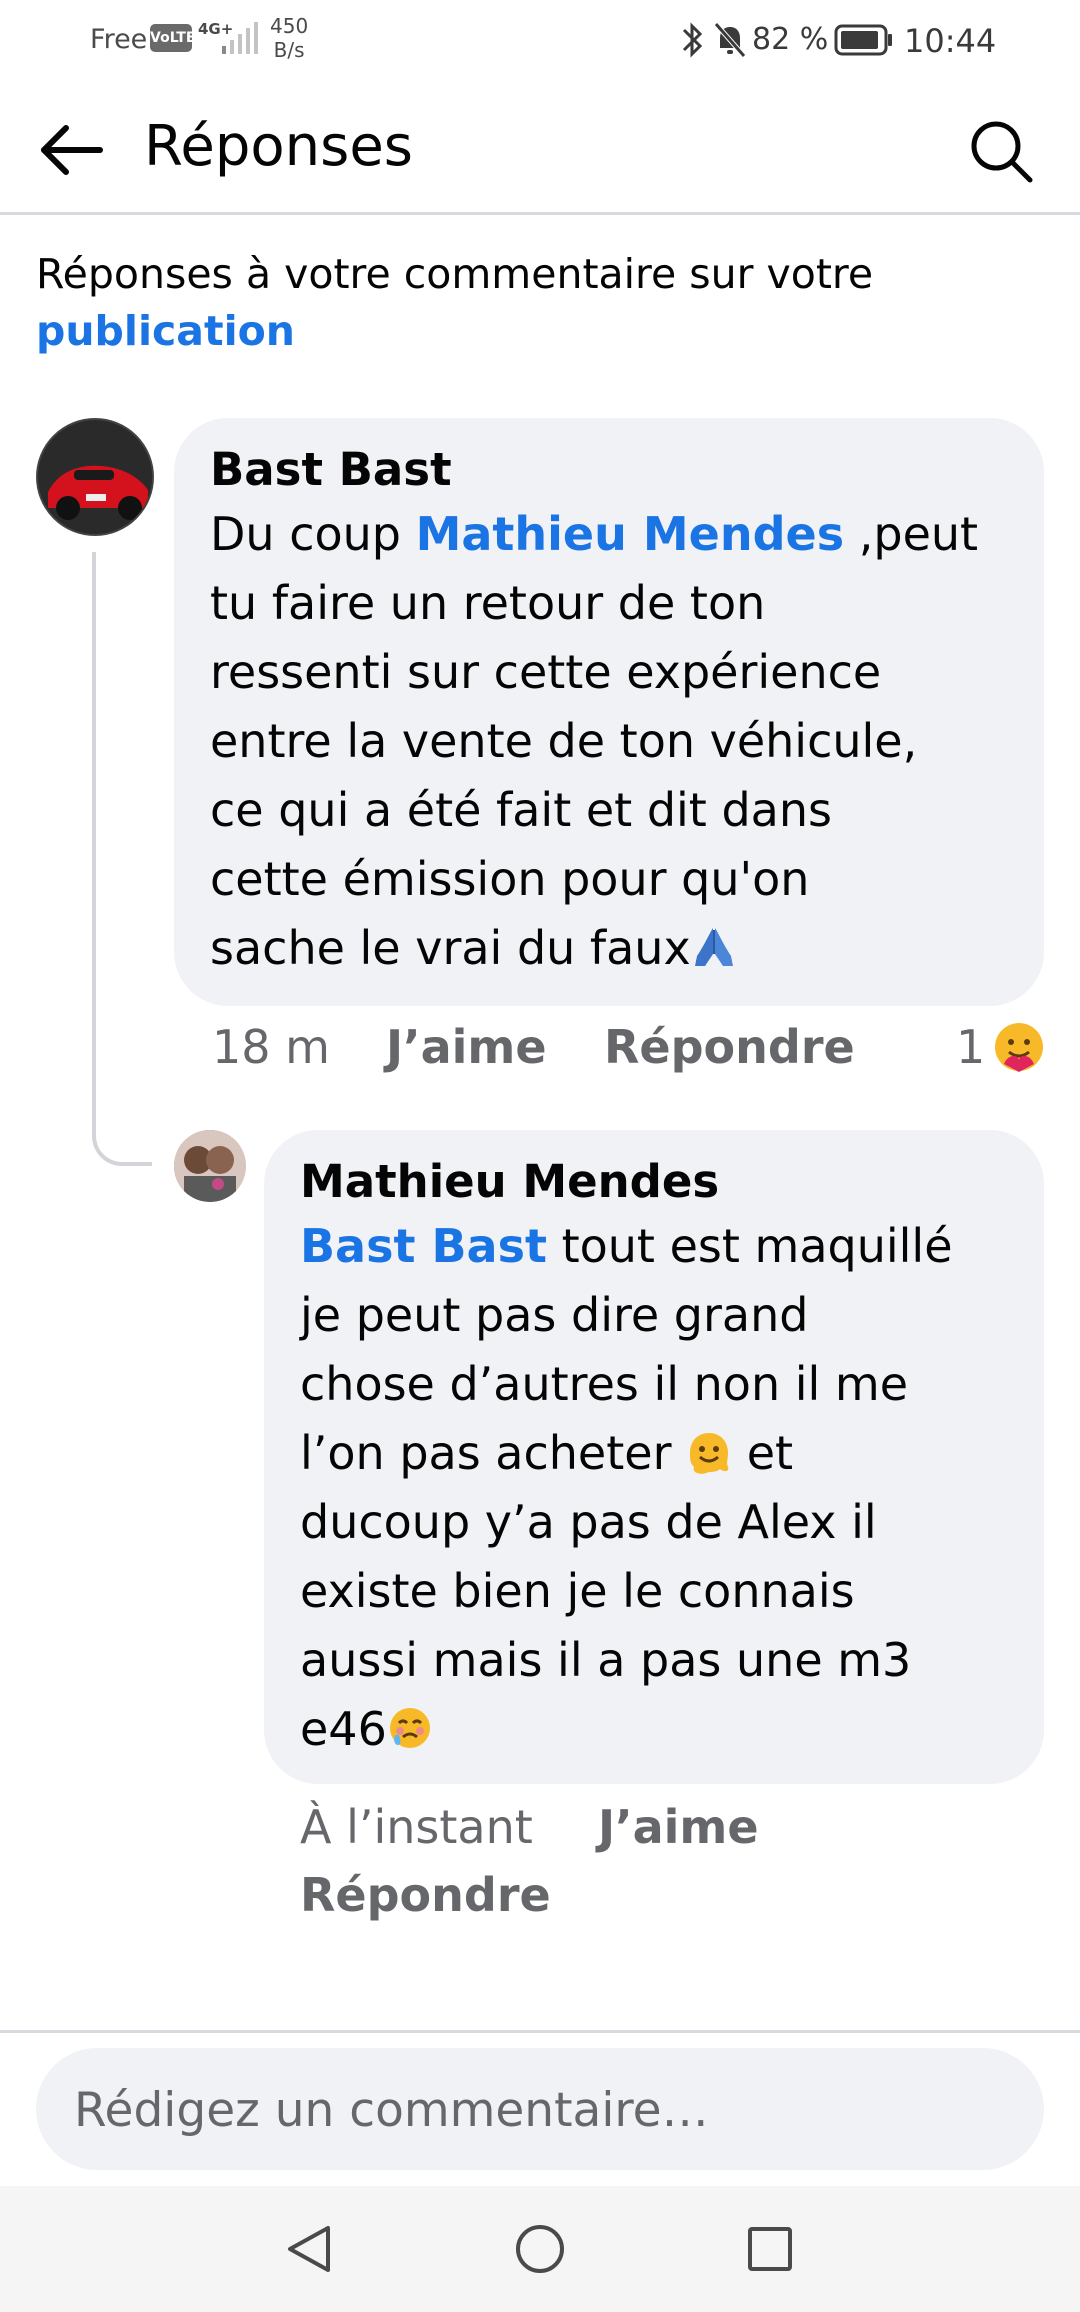  I want to click on comment-text-line: cette émission pour qu'on, so click(510, 879).